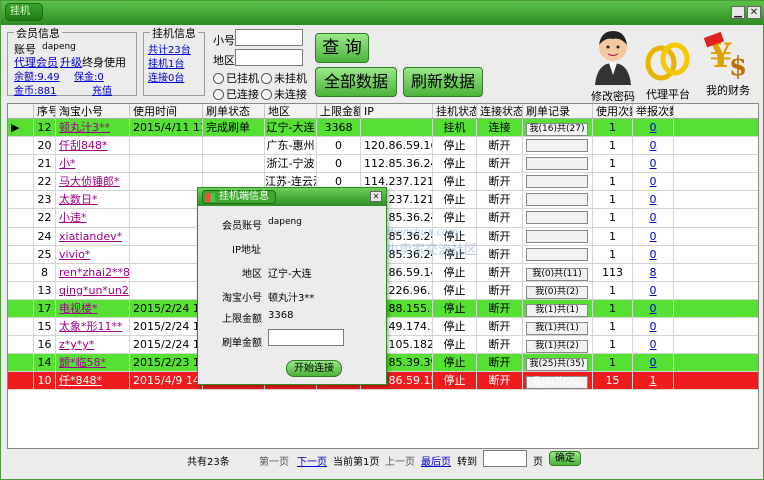 The height and width of the screenshot is (480, 764). Describe the element at coordinates (557, 383) in the screenshot. I see `record-button: 我(5)共(20)` at that location.